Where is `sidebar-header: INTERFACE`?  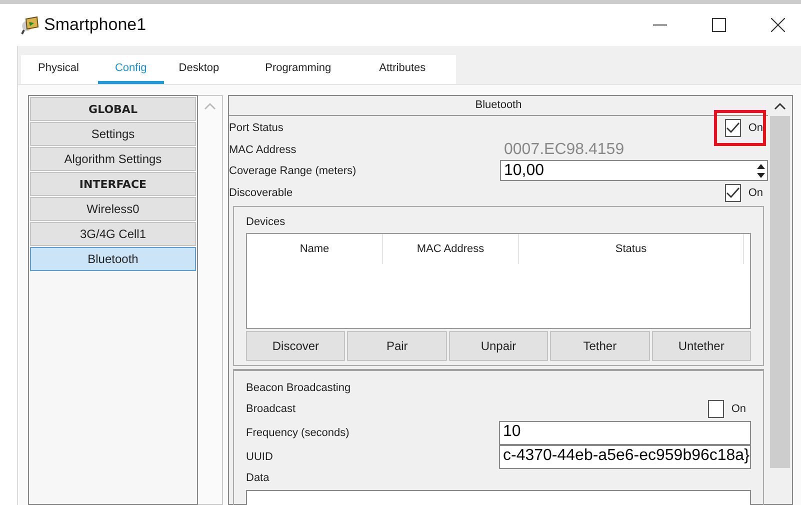 sidebar-header: INTERFACE is located at coordinates (113, 184).